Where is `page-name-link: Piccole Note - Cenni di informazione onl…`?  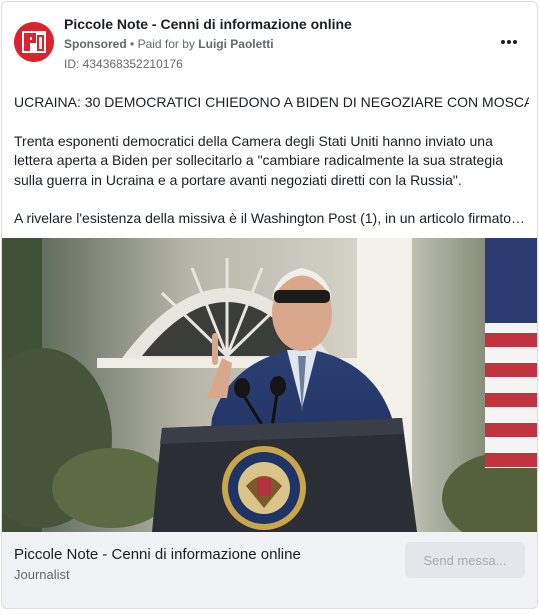
page-name-link: Piccole Note - Cenni di informazione onl… is located at coordinates (208, 24).